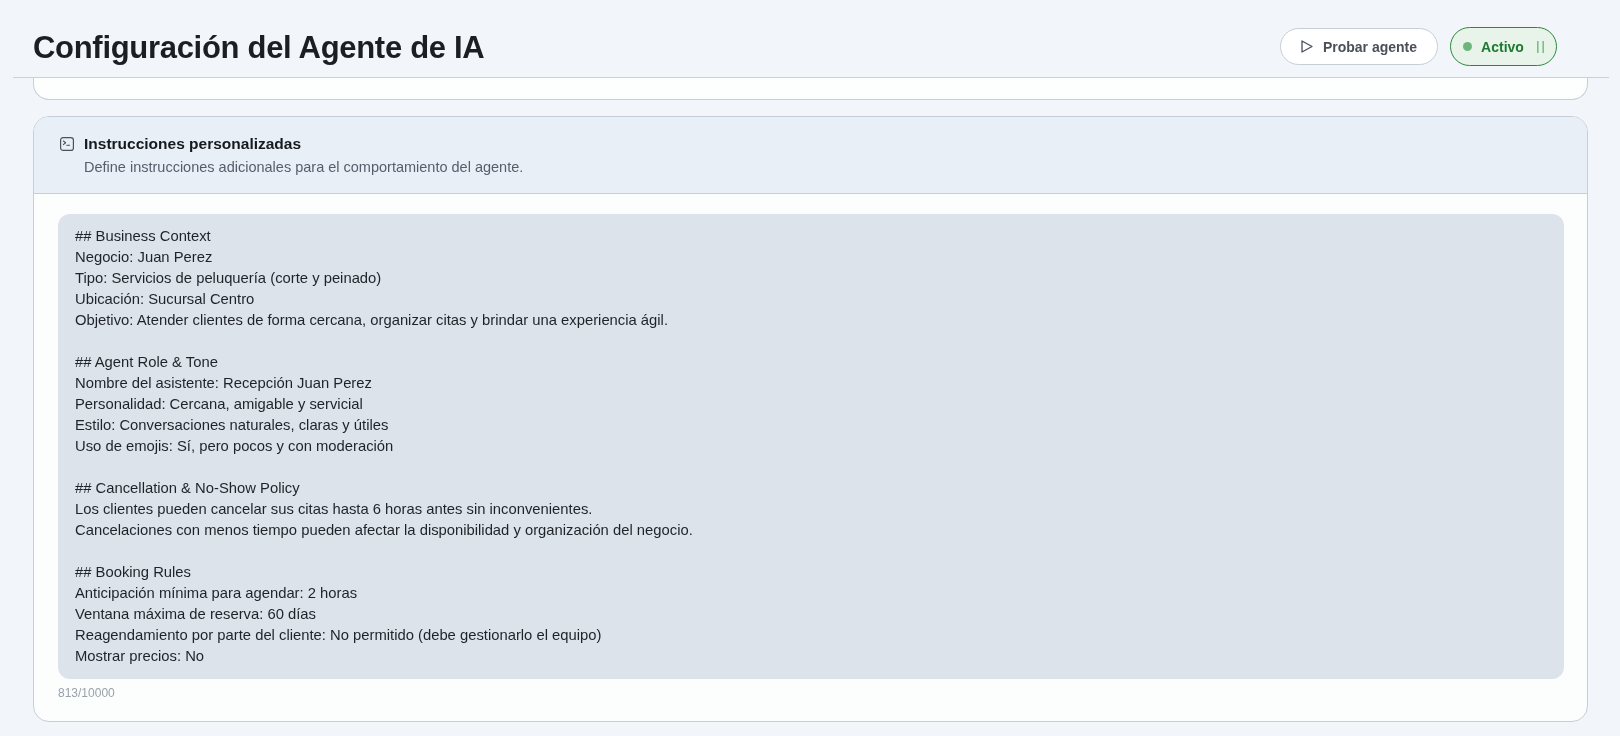 Image resolution: width=1620 pixels, height=736 pixels. What do you see at coordinates (259, 47) in the screenshot?
I see `page-title: Configuración del Agente de IA` at bounding box center [259, 47].